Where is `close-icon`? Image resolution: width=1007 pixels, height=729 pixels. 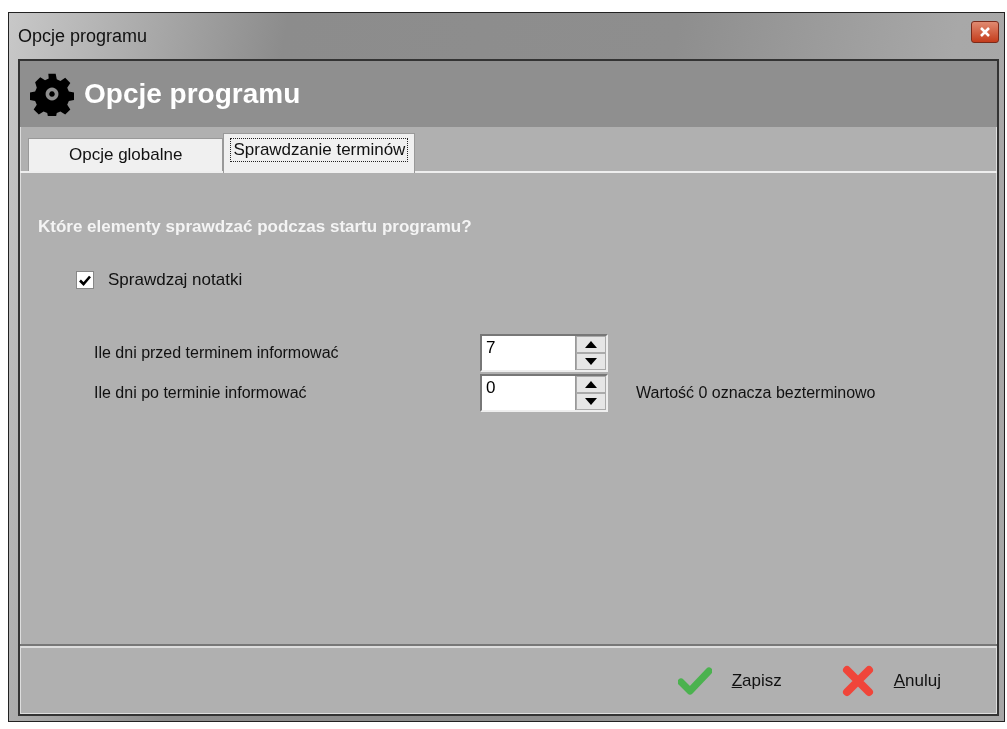 close-icon is located at coordinates (985, 32).